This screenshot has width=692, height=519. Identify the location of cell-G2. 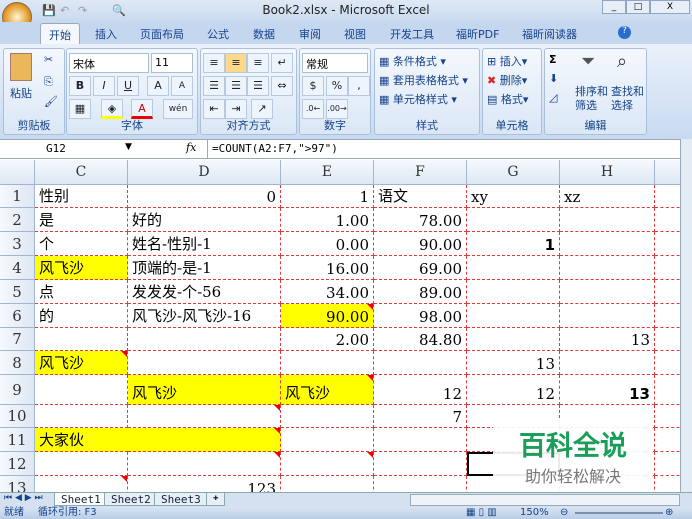
(513, 220).